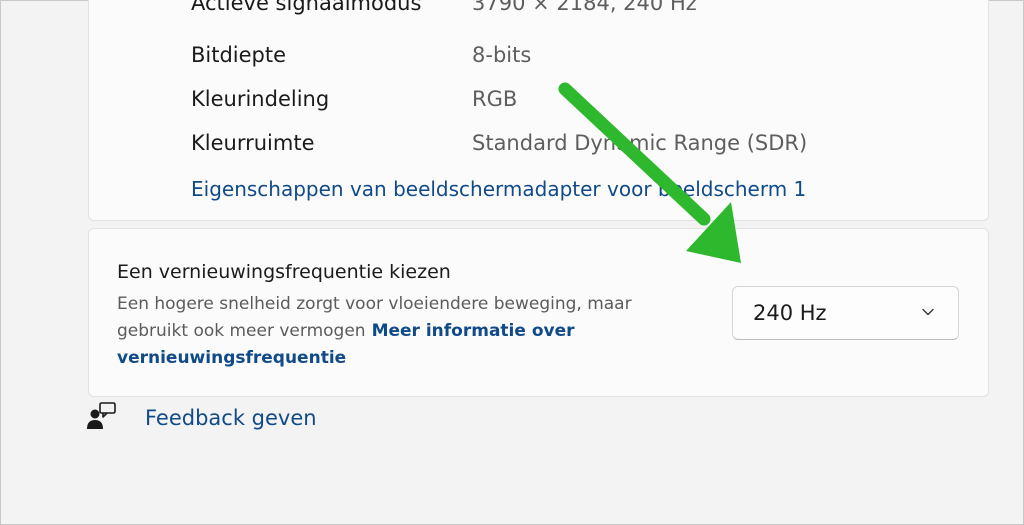  I want to click on prop-value: Standard Dynamic Range (SDR), so click(640, 143).